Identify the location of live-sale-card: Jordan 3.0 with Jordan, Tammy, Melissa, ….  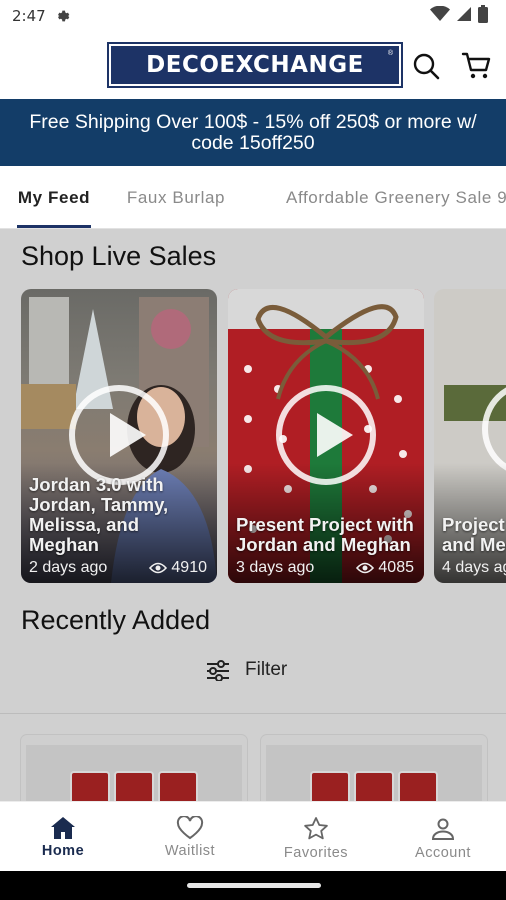
(119, 436).